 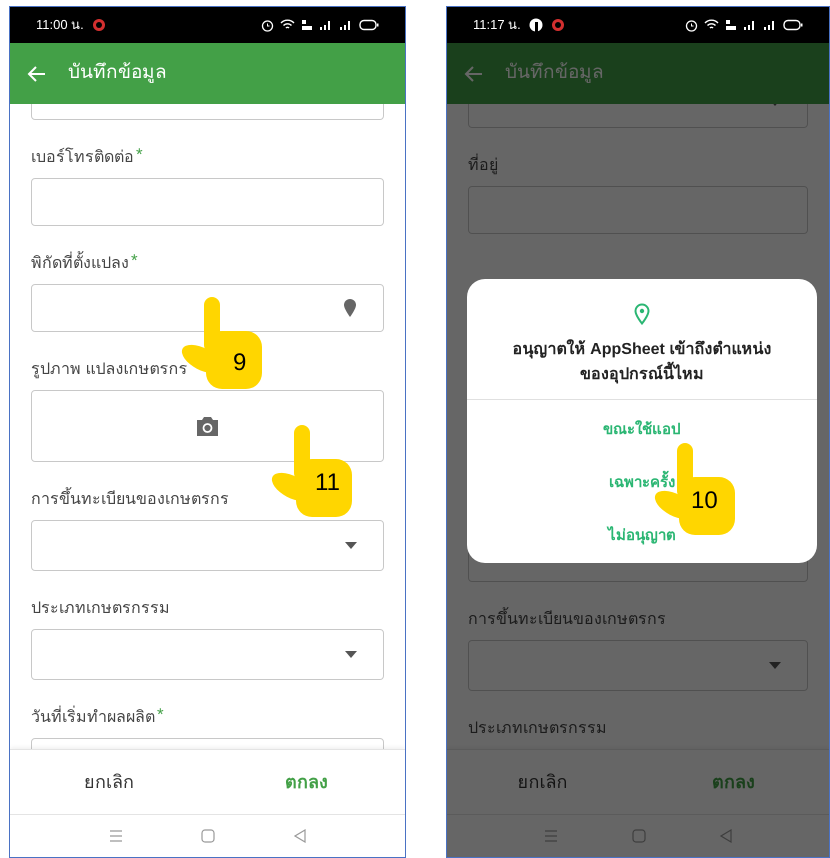 I want to click on step-number: 9, so click(x=239, y=363).